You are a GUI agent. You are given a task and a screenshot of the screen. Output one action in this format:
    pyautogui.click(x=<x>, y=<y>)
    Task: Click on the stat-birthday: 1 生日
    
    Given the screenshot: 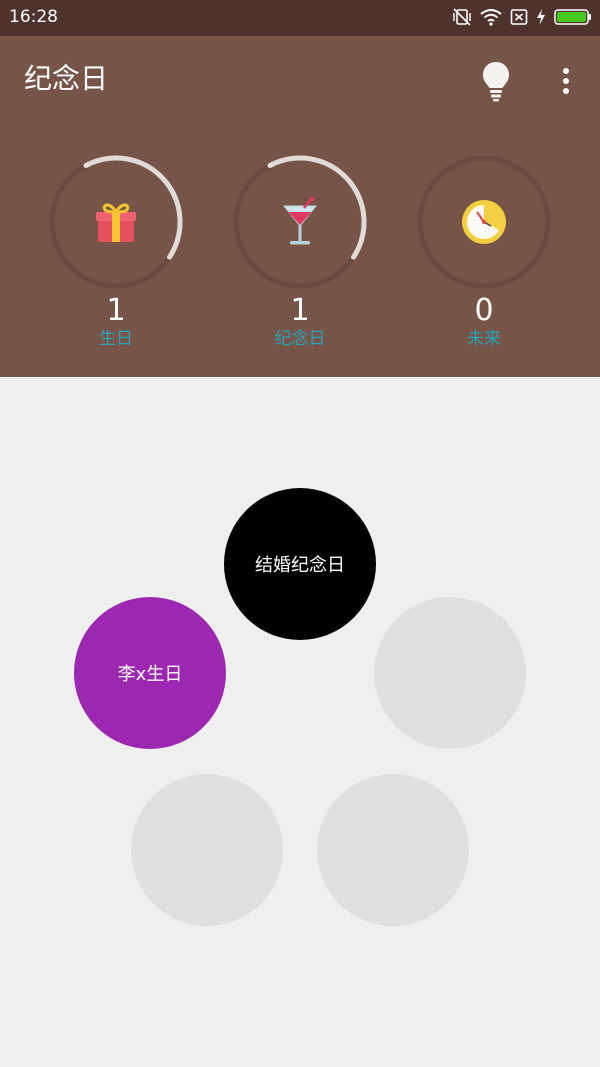 What is the action you would take?
    pyautogui.click(x=116, y=264)
    